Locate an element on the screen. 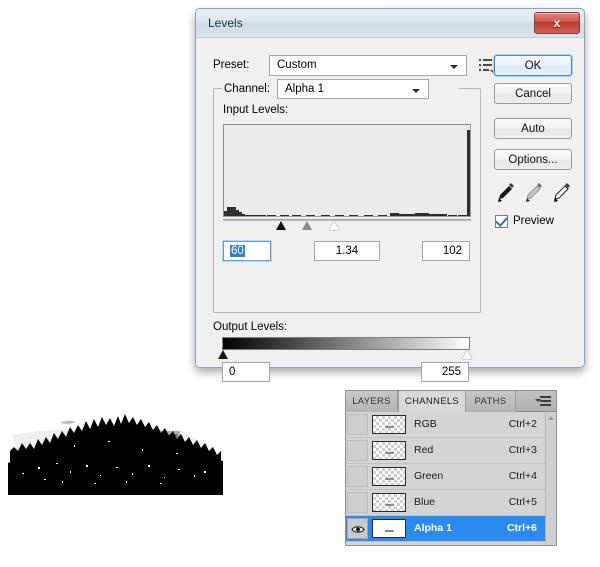 This screenshot has width=600, height=567. channel-shortcut: Ctrl+3 is located at coordinates (522, 450).